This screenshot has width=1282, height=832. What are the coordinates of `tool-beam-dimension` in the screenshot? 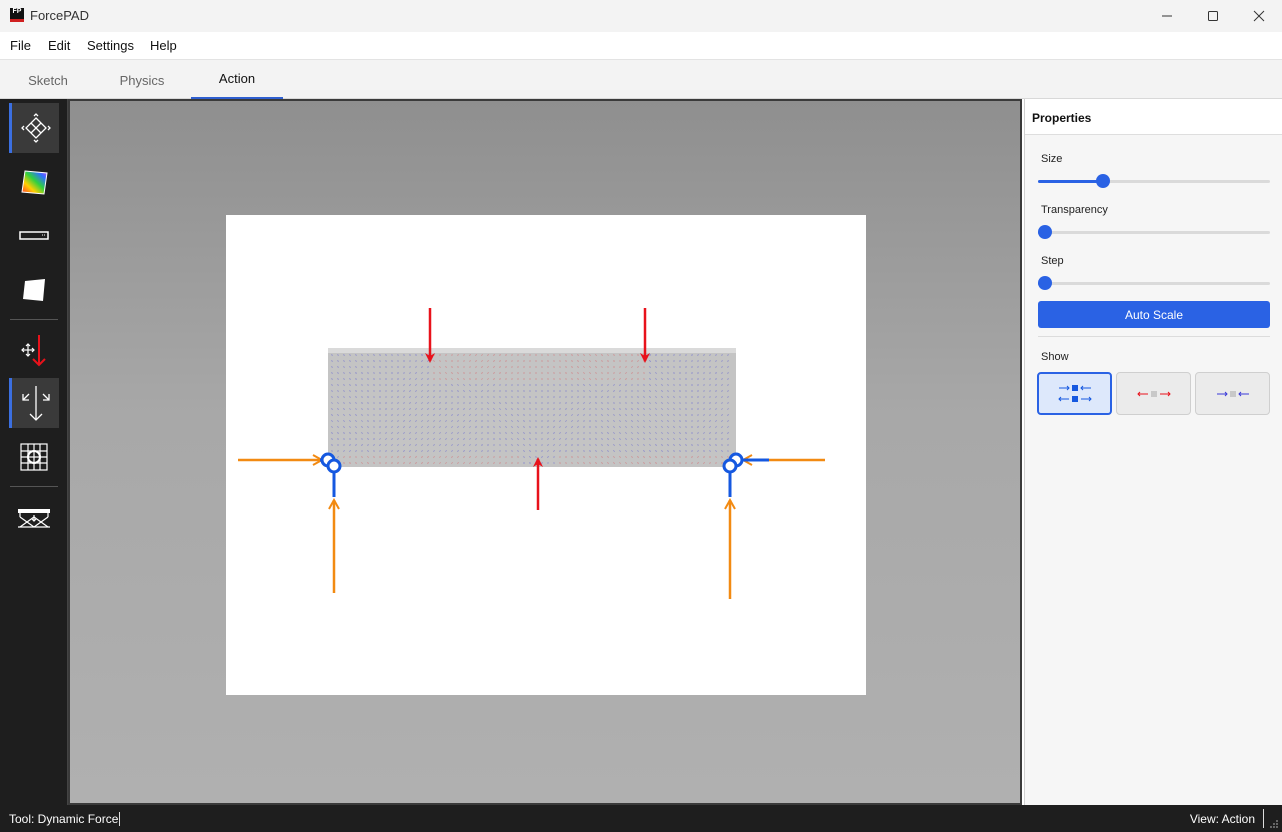 It's located at (34, 236).